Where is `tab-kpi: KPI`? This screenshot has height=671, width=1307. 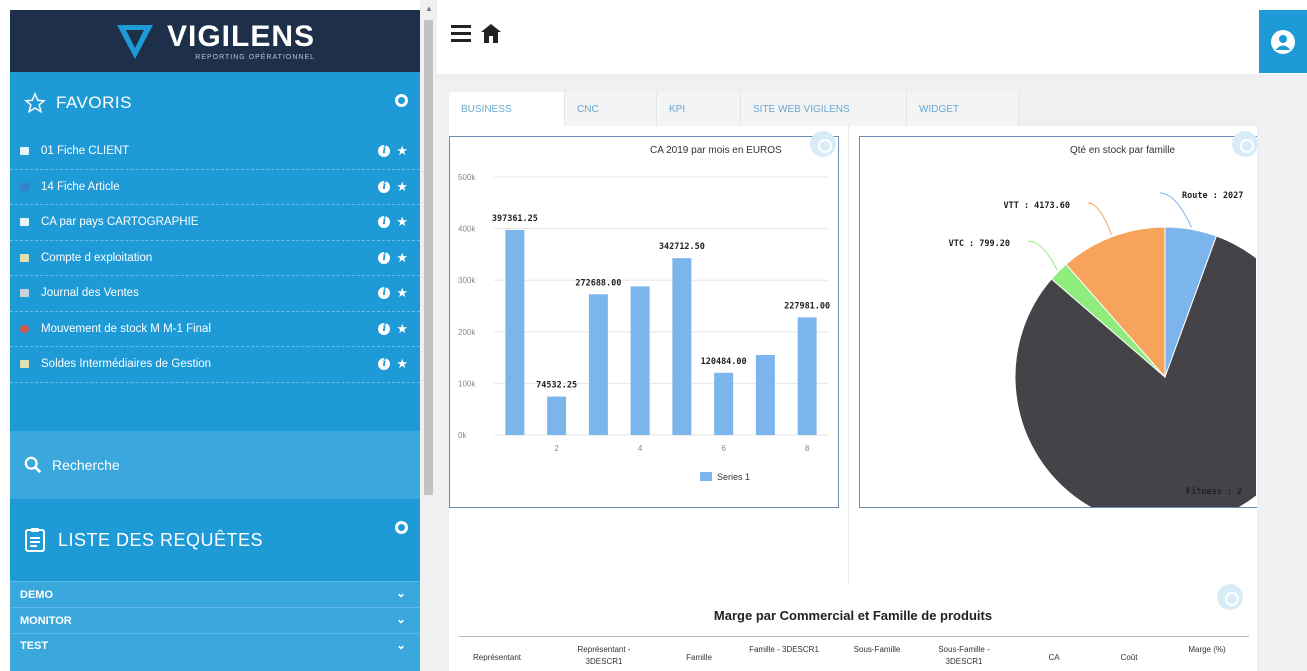
tab-kpi: KPI is located at coordinates (699, 109).